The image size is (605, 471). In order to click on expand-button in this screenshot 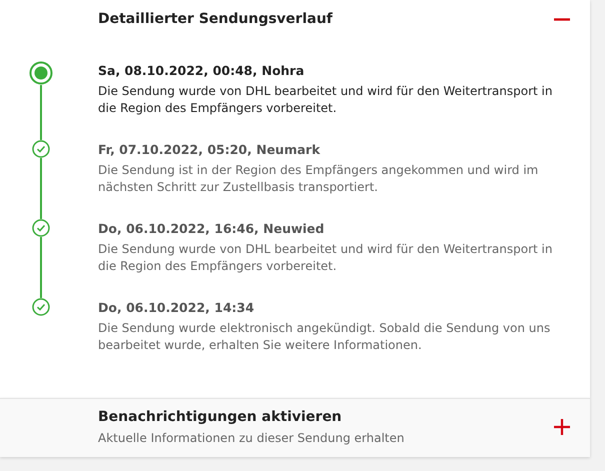, I will do `click(562, 427)`.